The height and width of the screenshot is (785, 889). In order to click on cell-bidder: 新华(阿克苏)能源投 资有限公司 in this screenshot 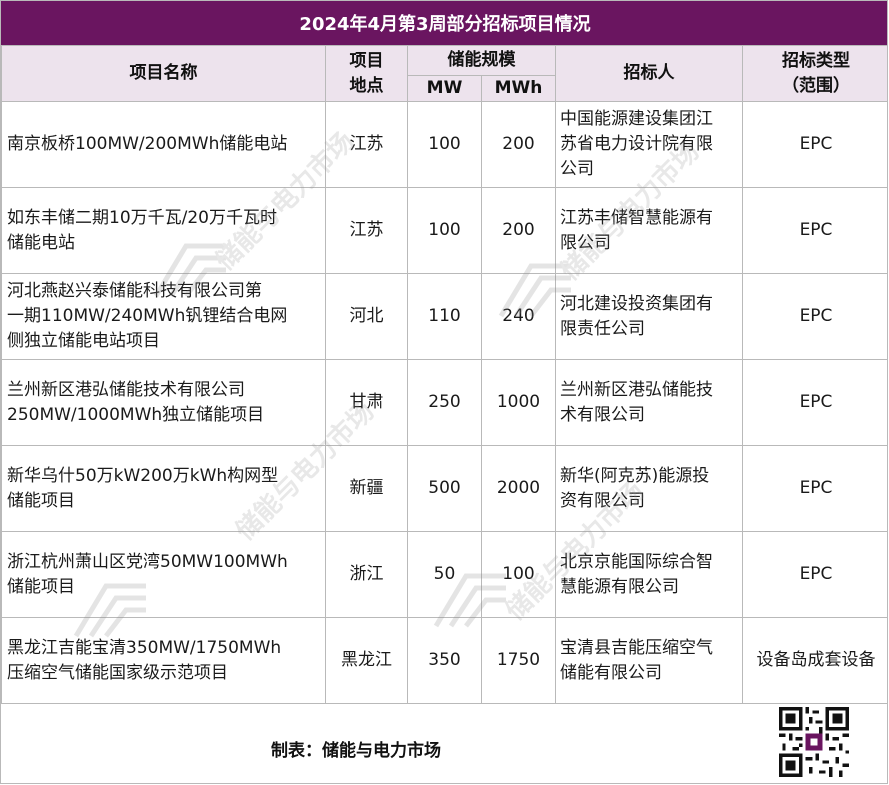, I will do `click(649, 488)`.